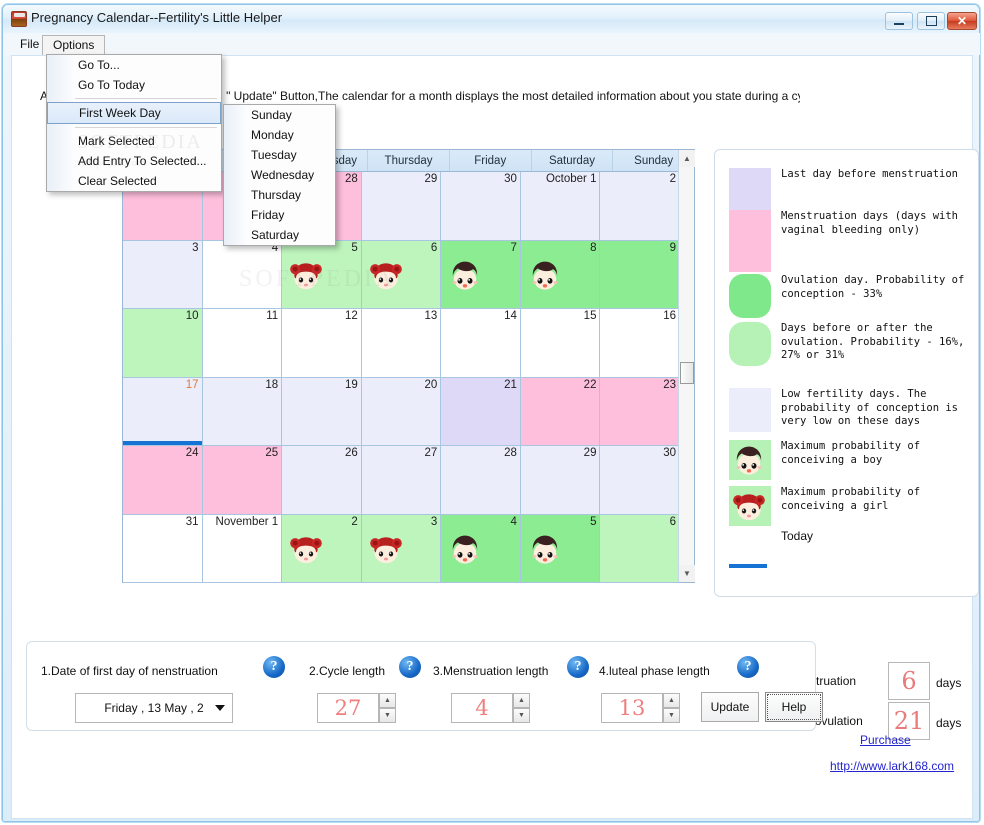 The height and width of the screenshot is (825, 984). What do you see at coordinates (673, 521) in the screenshot?
I see `calendar-day-number: 6` at bounding box center [673, 521].